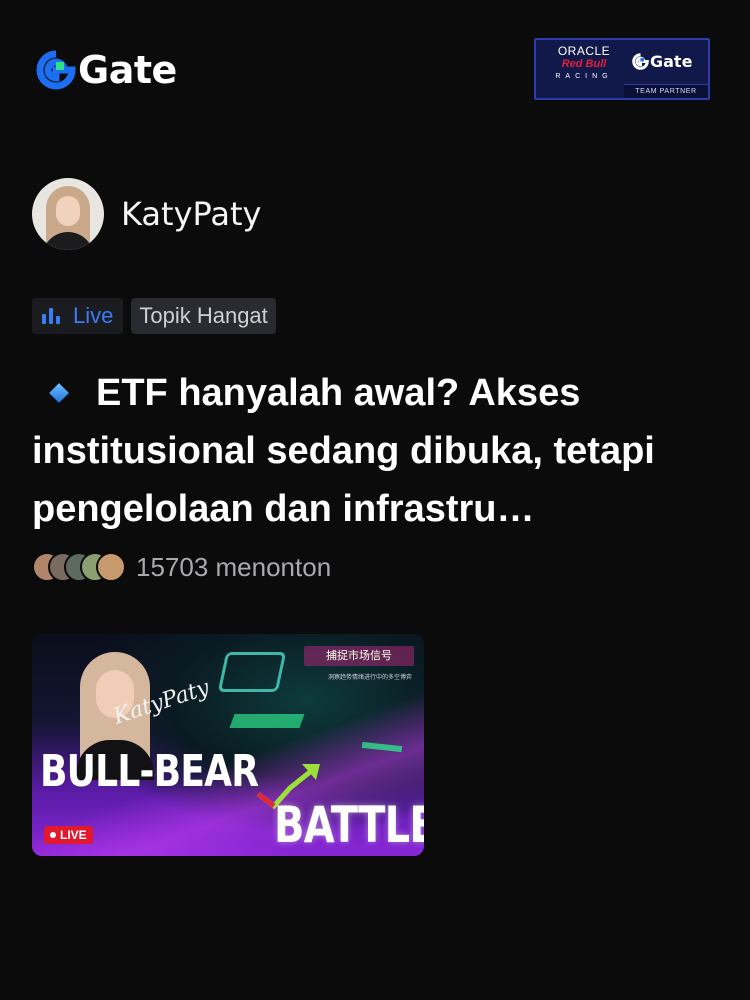 Image resolution: width=750 pixels, height=1000 pixels. Describe the element at coordinates (73, 835) in the screenshot. I see `live-badge-label: LIVE` at that location.